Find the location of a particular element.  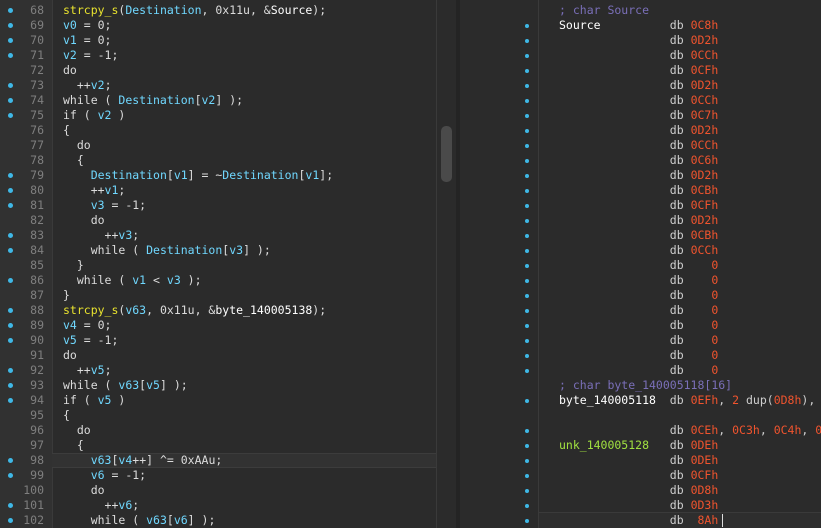

disassembly-row: ; char Source is located at coordinates (604, 10).